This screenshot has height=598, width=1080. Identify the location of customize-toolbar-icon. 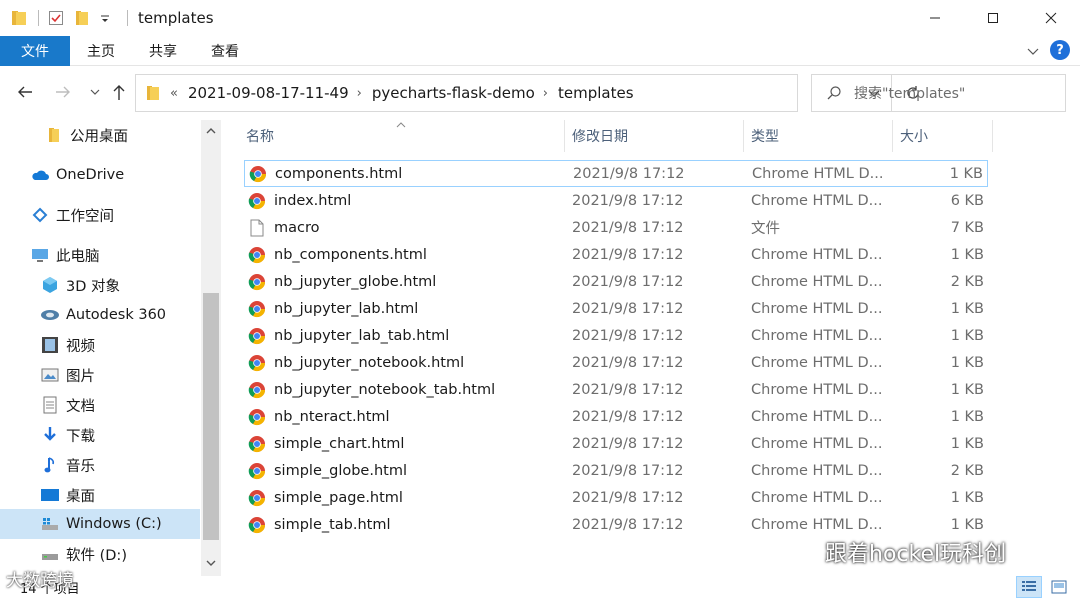
(108, 18).